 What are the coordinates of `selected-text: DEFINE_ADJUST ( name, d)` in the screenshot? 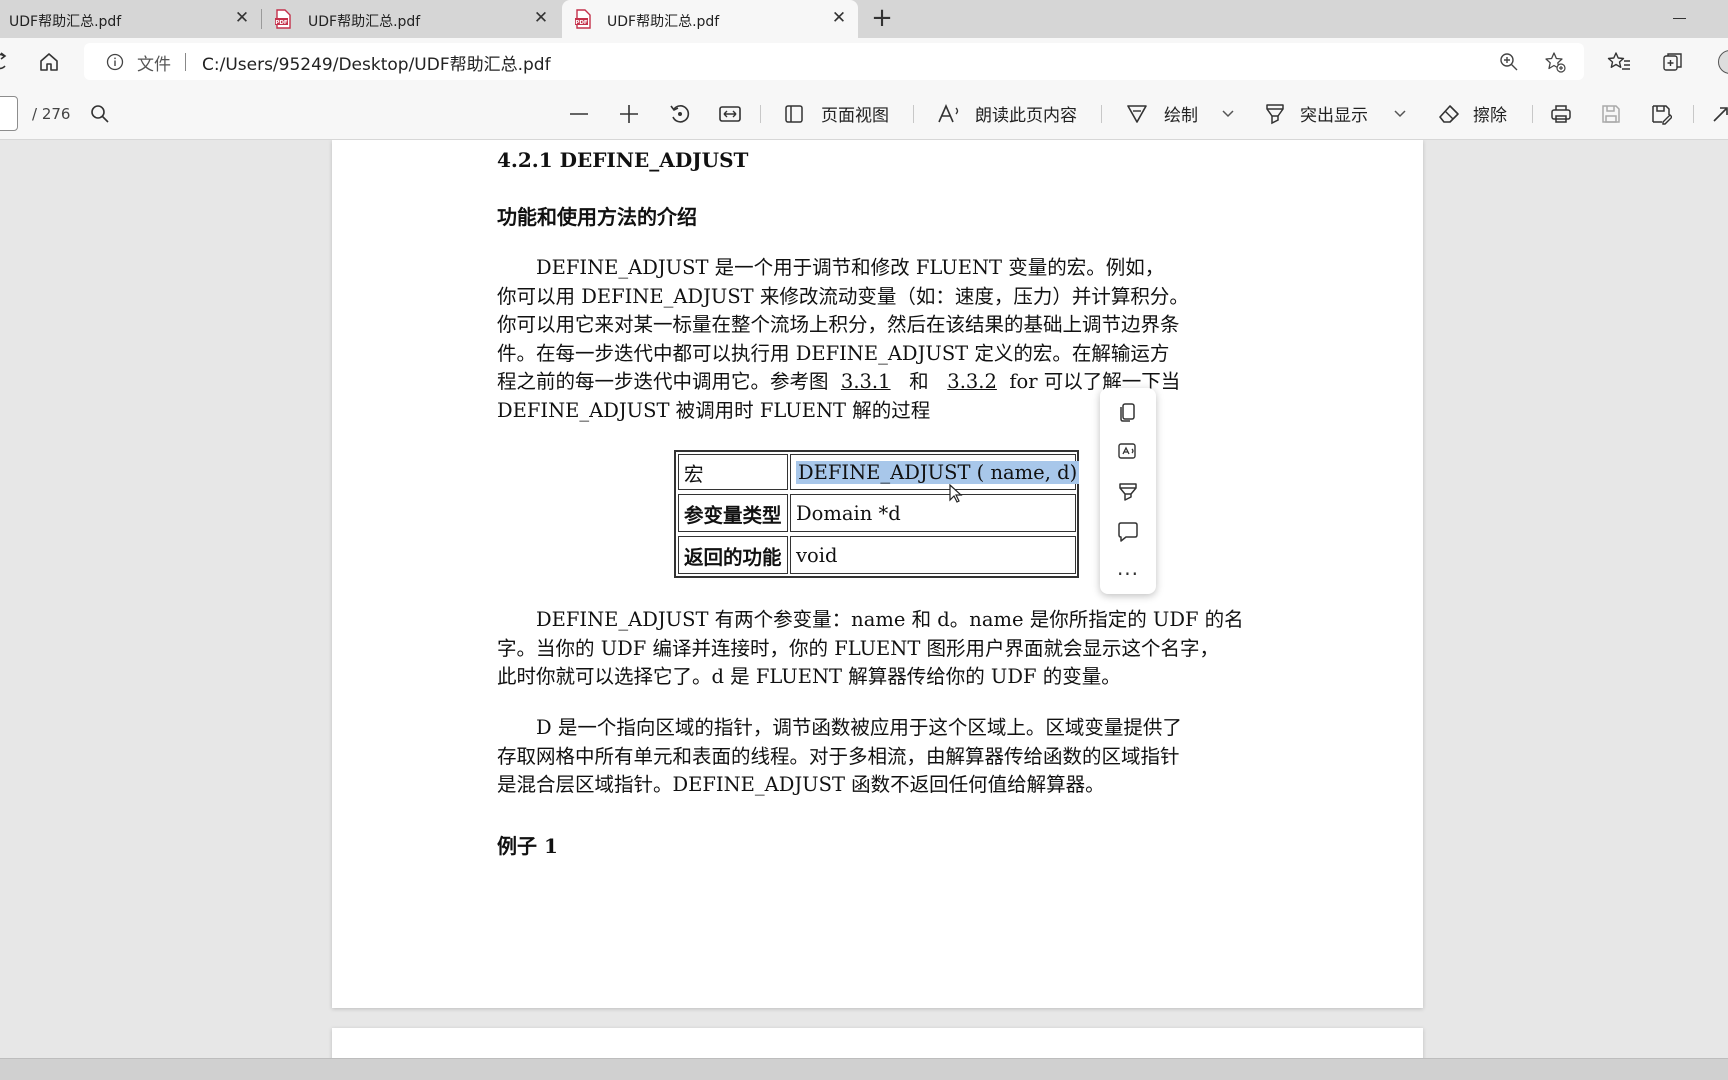 It's located at (938, 472).